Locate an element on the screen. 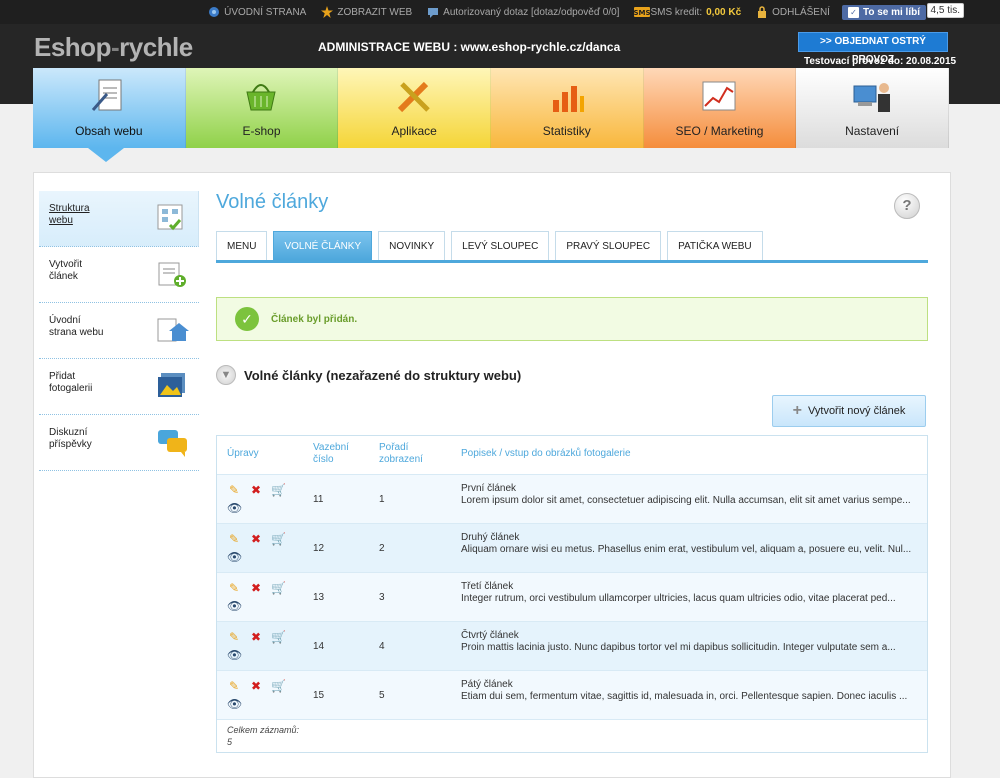  nav-tab-eshop: E-shop is located at coordinates (262, 108).